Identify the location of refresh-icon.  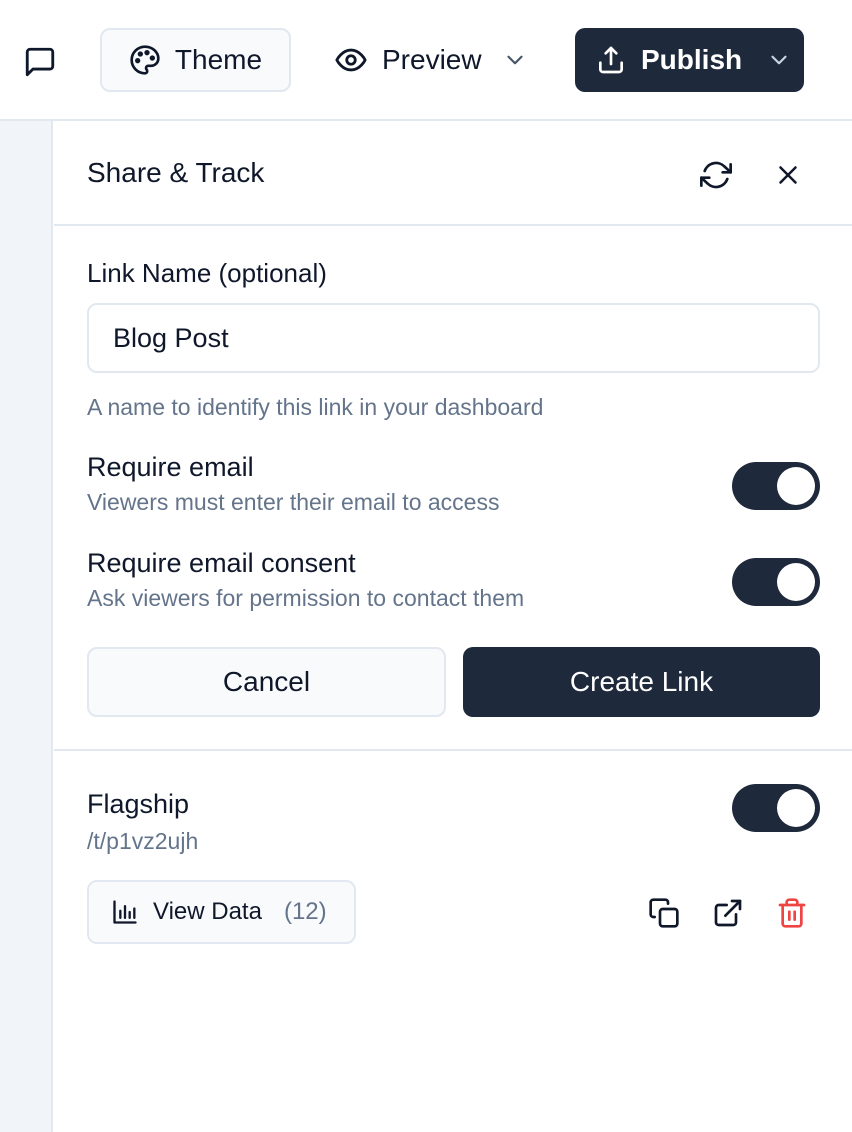
(716, 175).